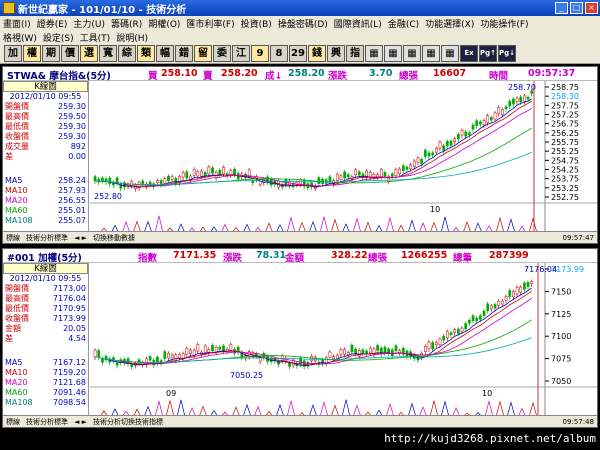 This screenshot has width=600, height=450. I want to click on menu-item-row1-4: 期權(O), so click(164, 23).